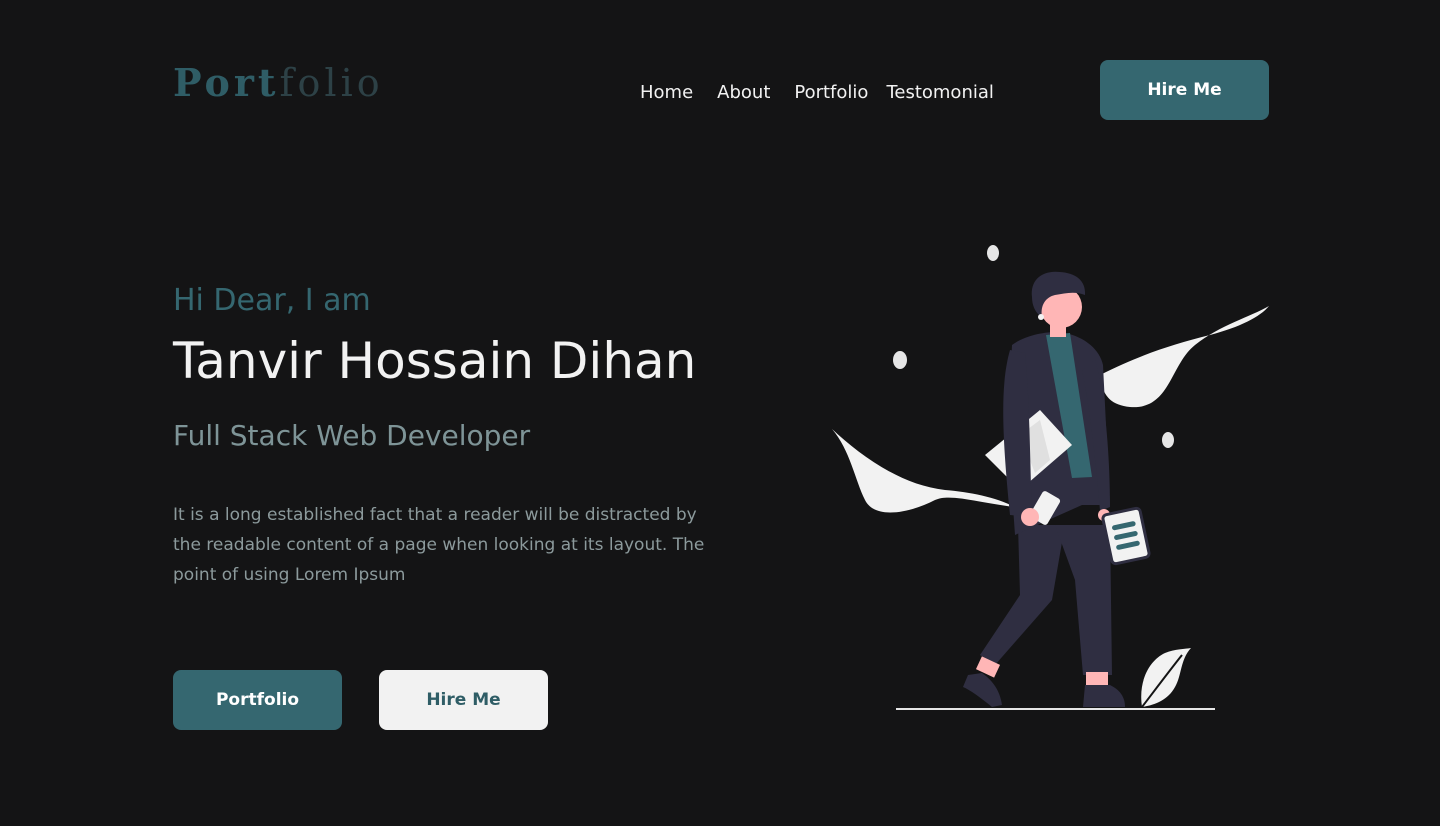 The height and width of the screenshot is (826, 1440). What do you see at coordinates (1022, 595) in the screenshot?
I see `person-leg-back` at bounding box center [1022, 595].